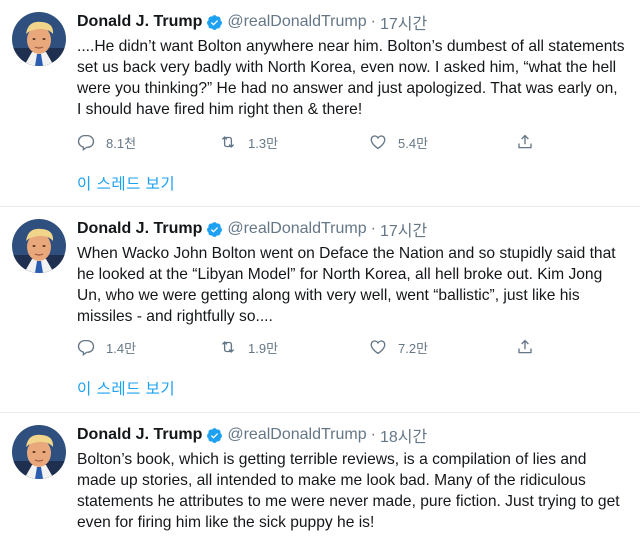 The width and height of the screenshot is (640, 557). I want to click on like-count: 5.4만, so click(413, 143).